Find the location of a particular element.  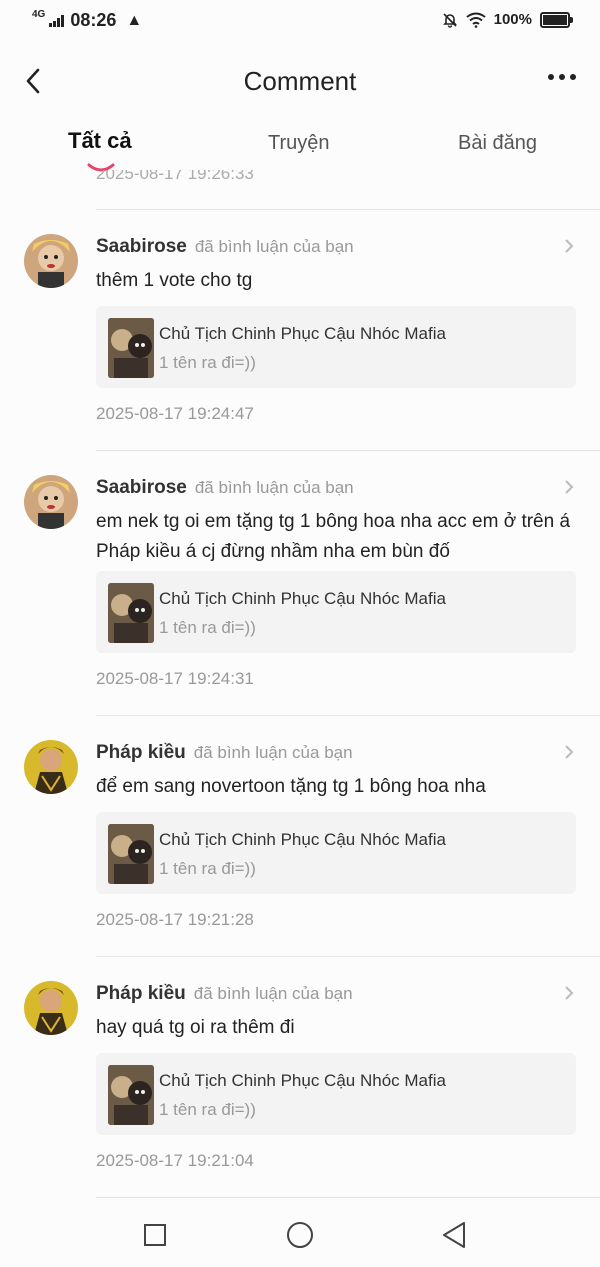

comment-timestamp: 2025-08-17 19:21:28 is located at coordinates (175, 919).